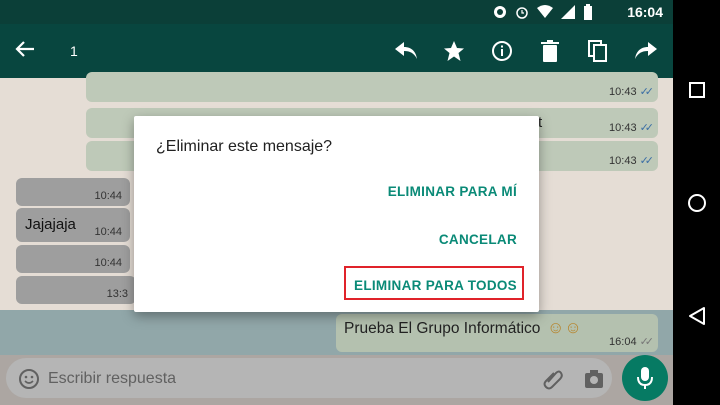 The image size is (720, 405). Describe the element at coordinates (372, 87) in the screenshot. I see `message-bubble: 10:43 ✓✓` at that location.